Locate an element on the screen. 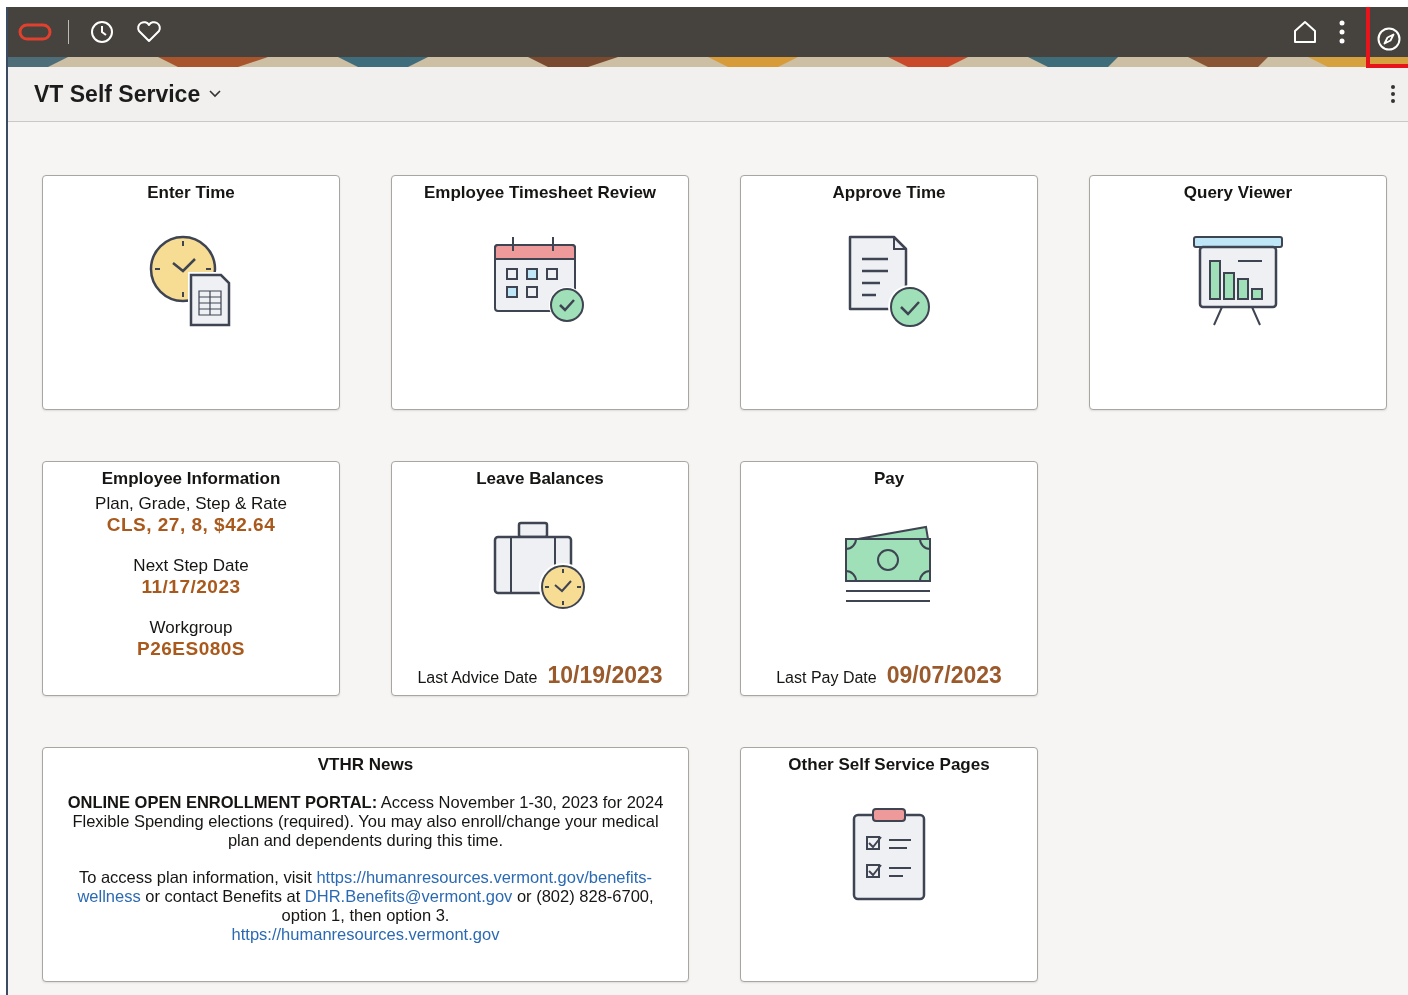 This screenshot has width=1408, height=995. field-label: Plan, Grade, Step & Rate is located at coordinates (191, 504).